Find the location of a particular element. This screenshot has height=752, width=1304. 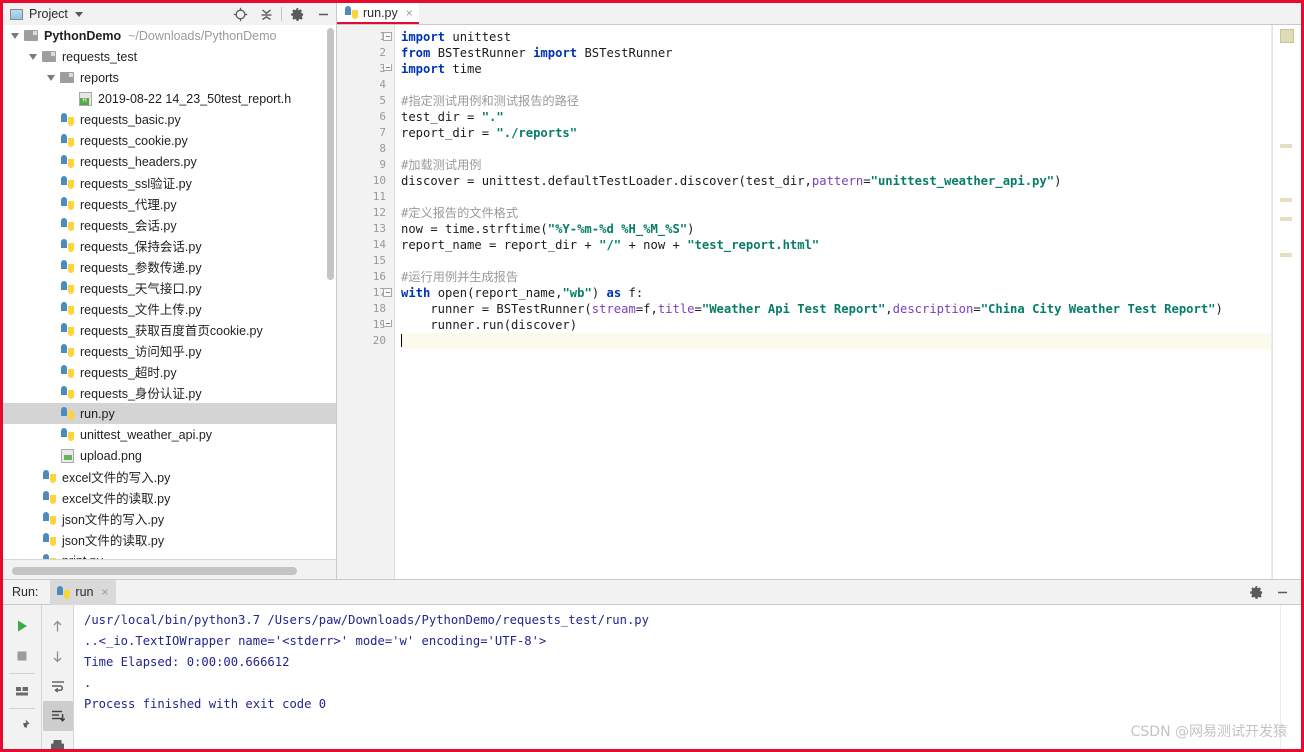

tree-row: requests_获取百度首页cookie.py is located at coordinates (169, 329).